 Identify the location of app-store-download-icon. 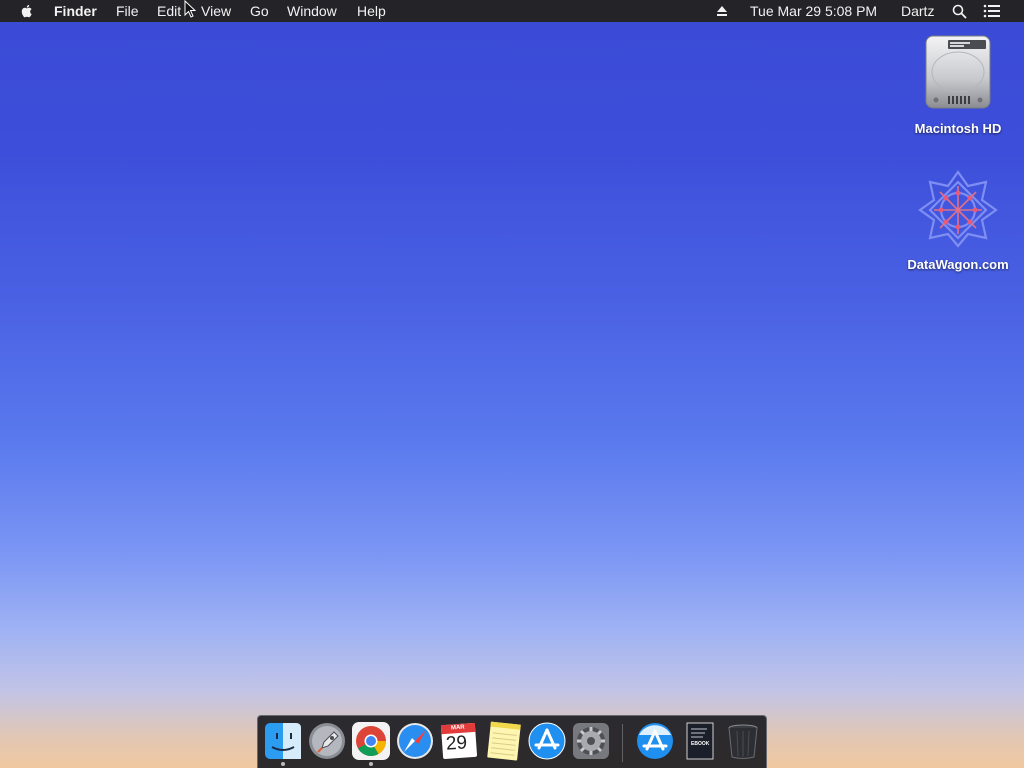
(655, 741).